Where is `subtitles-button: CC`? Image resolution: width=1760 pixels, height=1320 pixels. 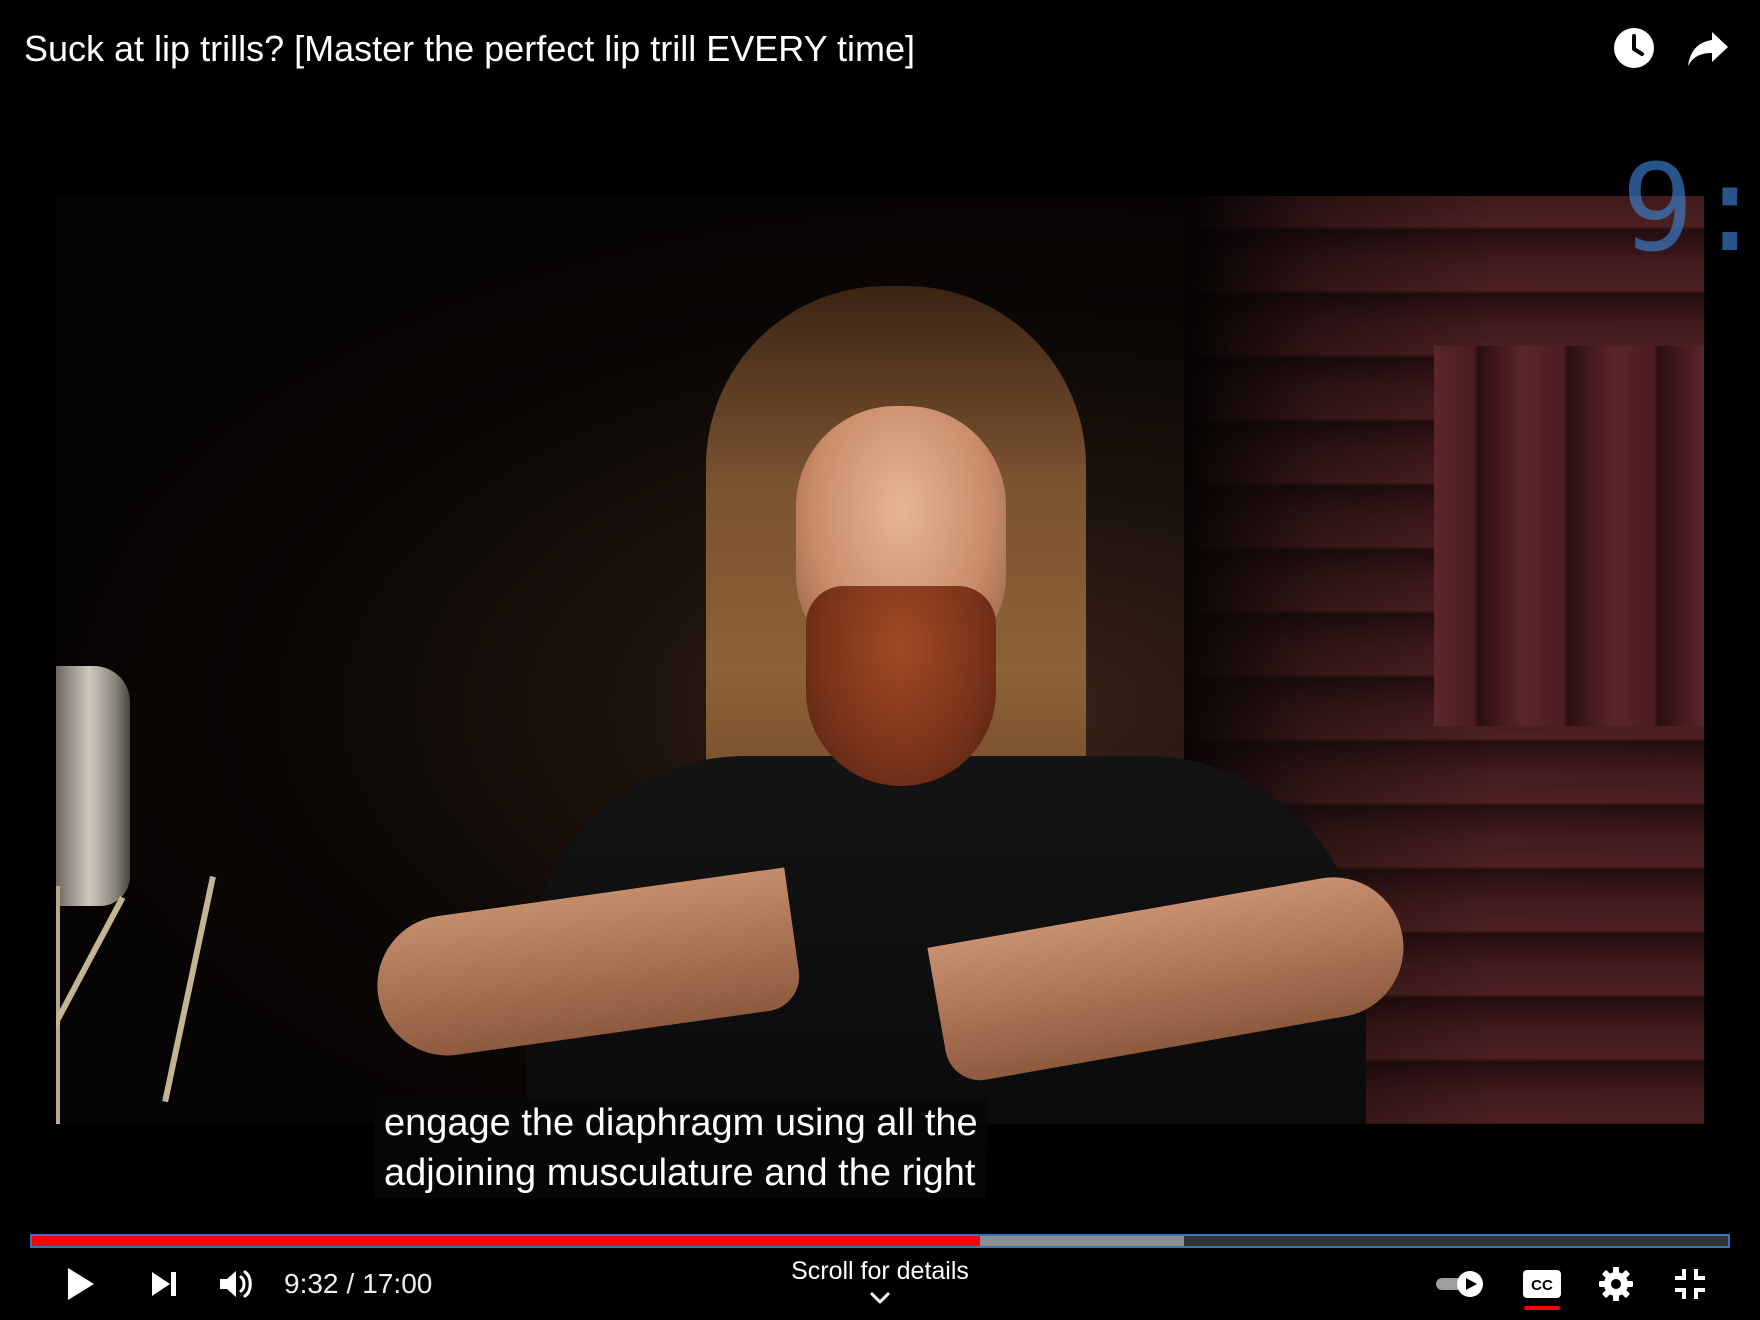
subtitles-button: CC is located at coordinates (1542, 1284).